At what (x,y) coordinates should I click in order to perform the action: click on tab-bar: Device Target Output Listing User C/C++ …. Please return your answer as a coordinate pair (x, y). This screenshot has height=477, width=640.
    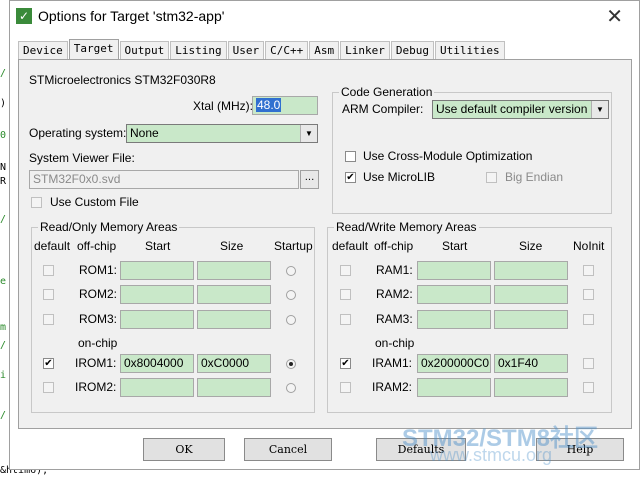
    Looking at the image, I should click on (262, 49).